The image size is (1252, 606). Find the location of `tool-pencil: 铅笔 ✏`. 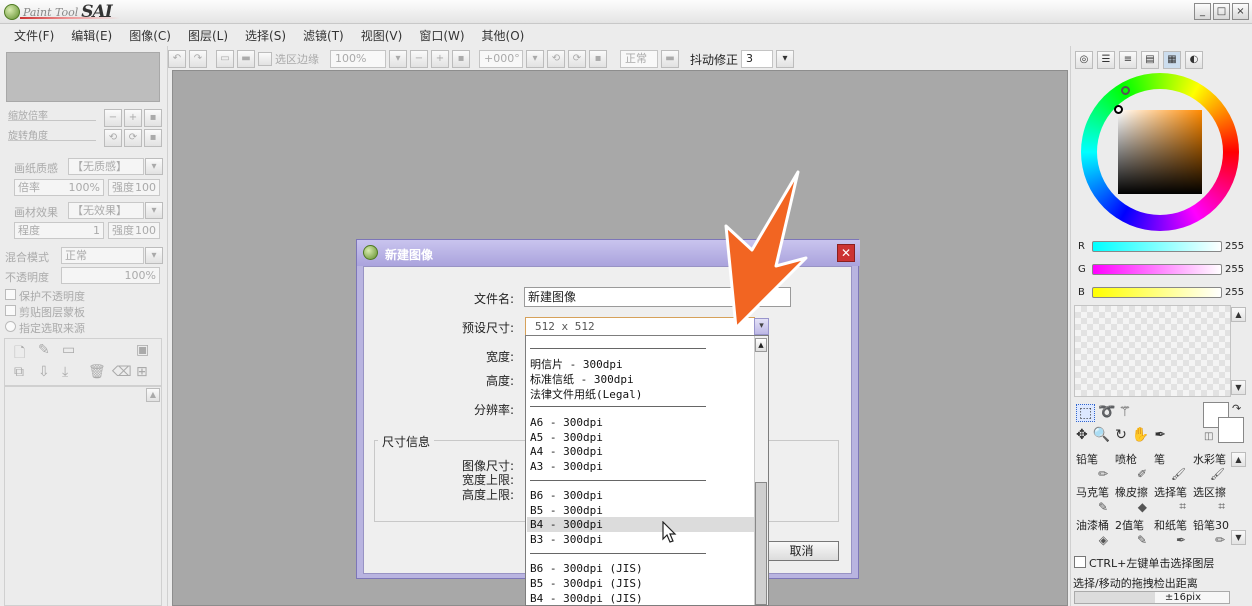

tool-pencil: 铅笔 ✏ is located at coordinates (1093, 467).